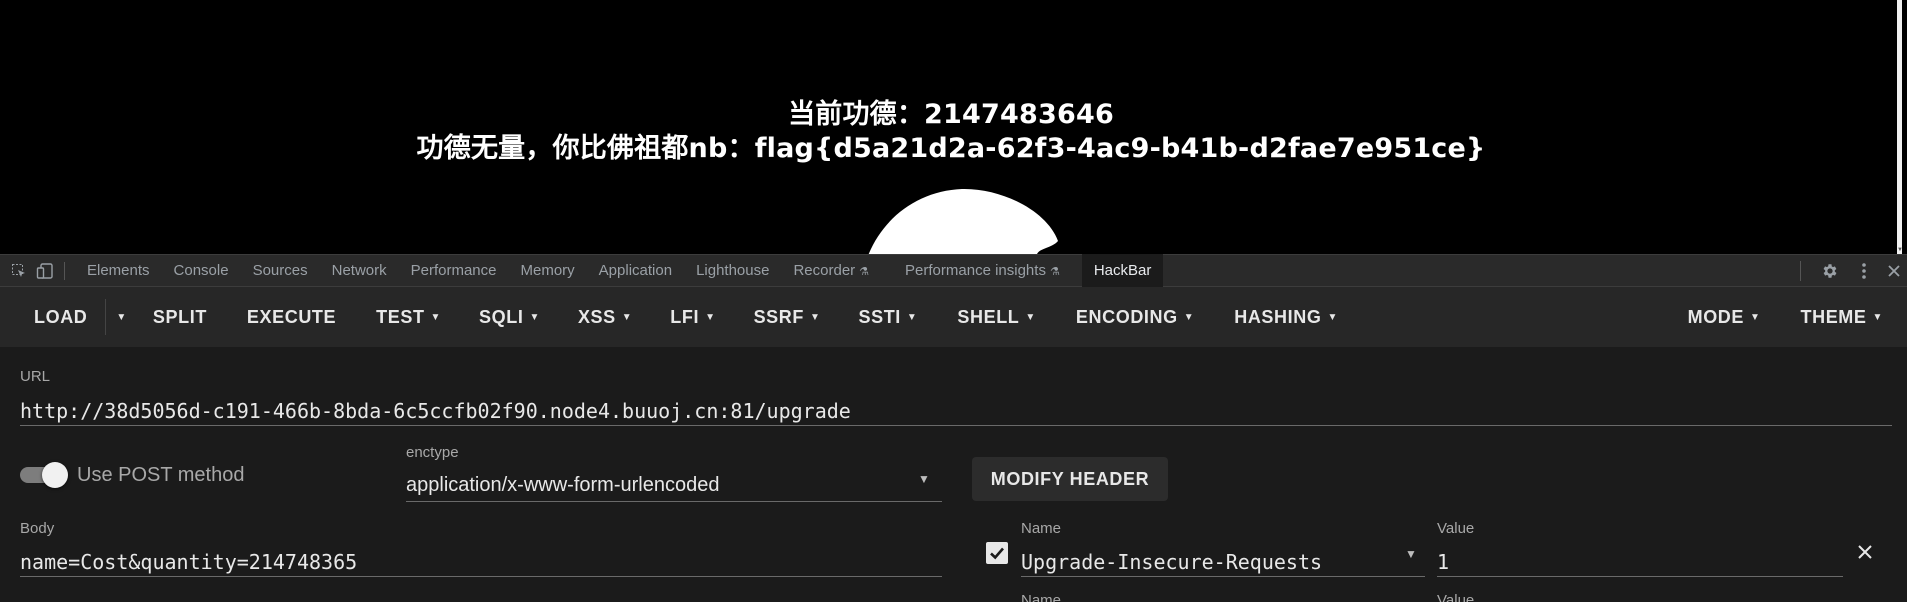  What do you see at coordinates (963, 221) in the screenshot?
I see `buddha-image` at bounding box center [963, 221].